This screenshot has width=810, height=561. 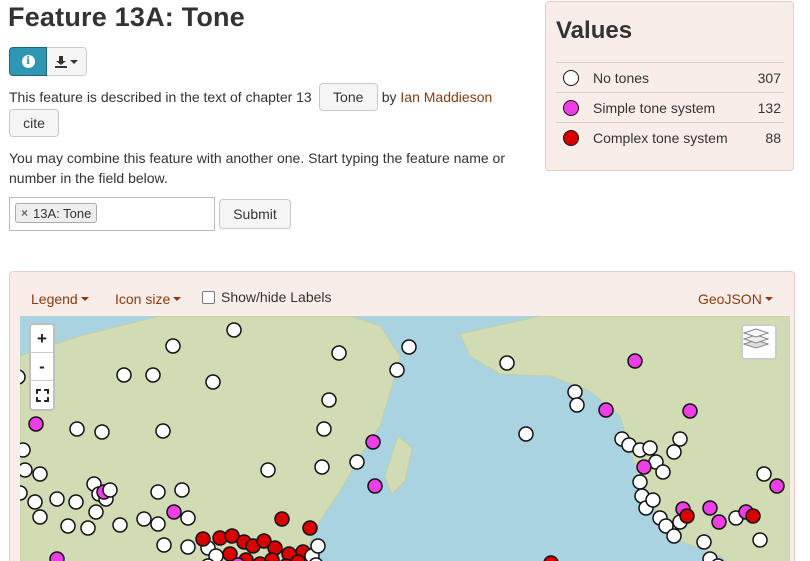 I want to click on value-row-complex-tone: Complex tone system 88, so click(x=670, y=137).